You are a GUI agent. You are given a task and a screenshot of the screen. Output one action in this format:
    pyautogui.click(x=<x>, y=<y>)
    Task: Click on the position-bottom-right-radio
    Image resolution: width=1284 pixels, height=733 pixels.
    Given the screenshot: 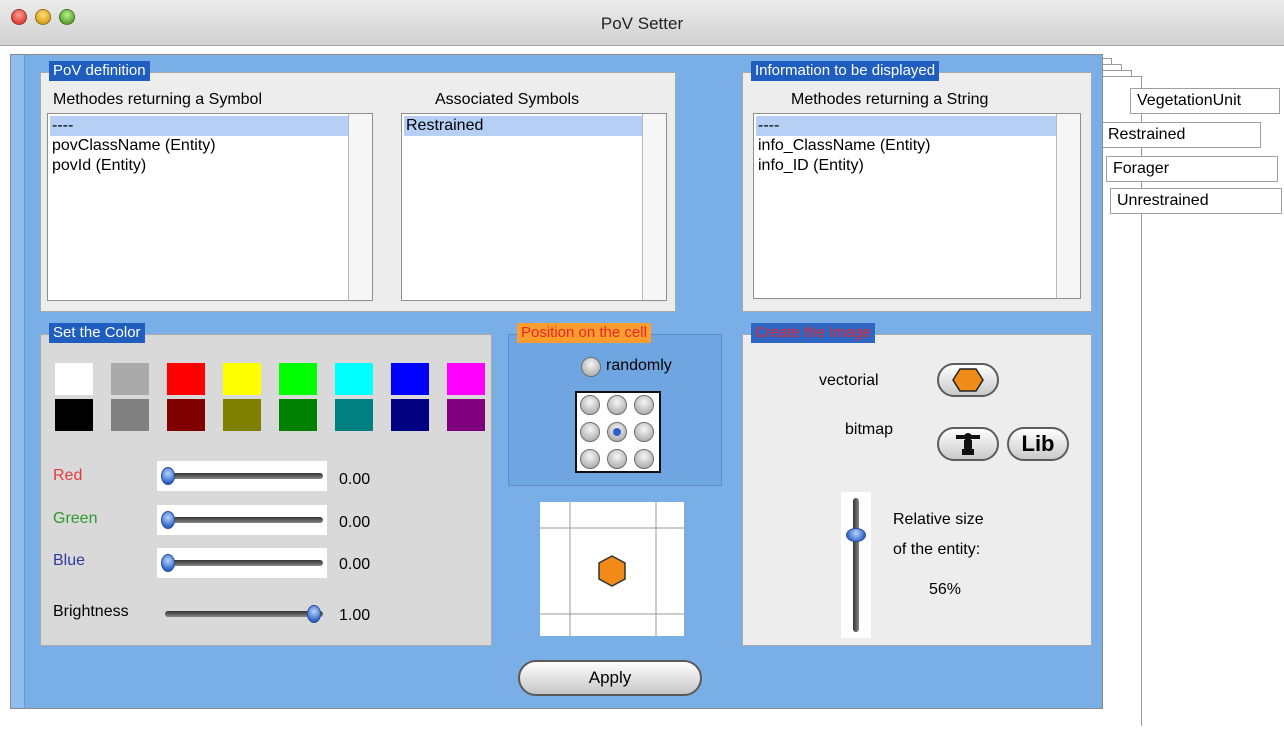 What is the action you would take?
    pyautogui.click(x=644, y=459)
    